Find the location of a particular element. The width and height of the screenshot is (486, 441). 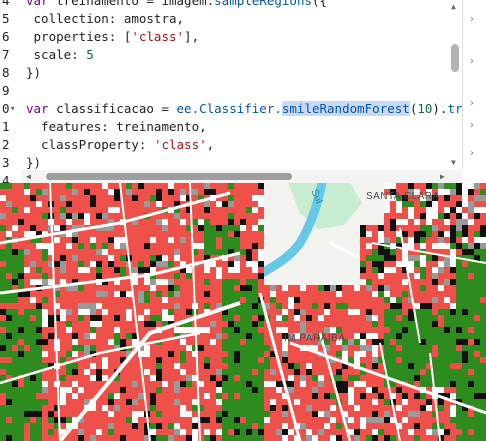

code-line: 2 classProperty: 'class', is located at coordinates (225, 145).